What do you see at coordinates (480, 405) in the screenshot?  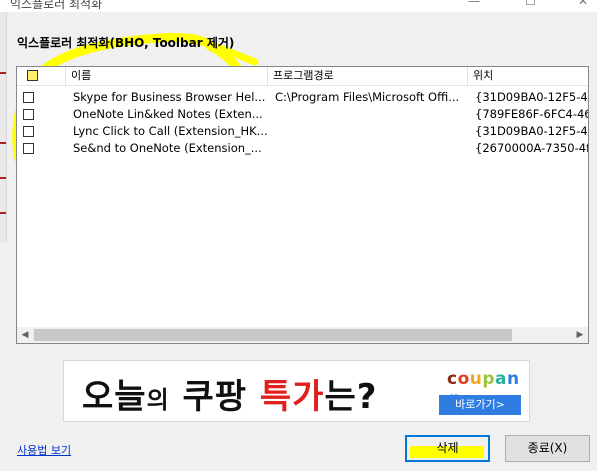 I see `ad-go-button: 바로가기>` at bounding box center [480, 405].